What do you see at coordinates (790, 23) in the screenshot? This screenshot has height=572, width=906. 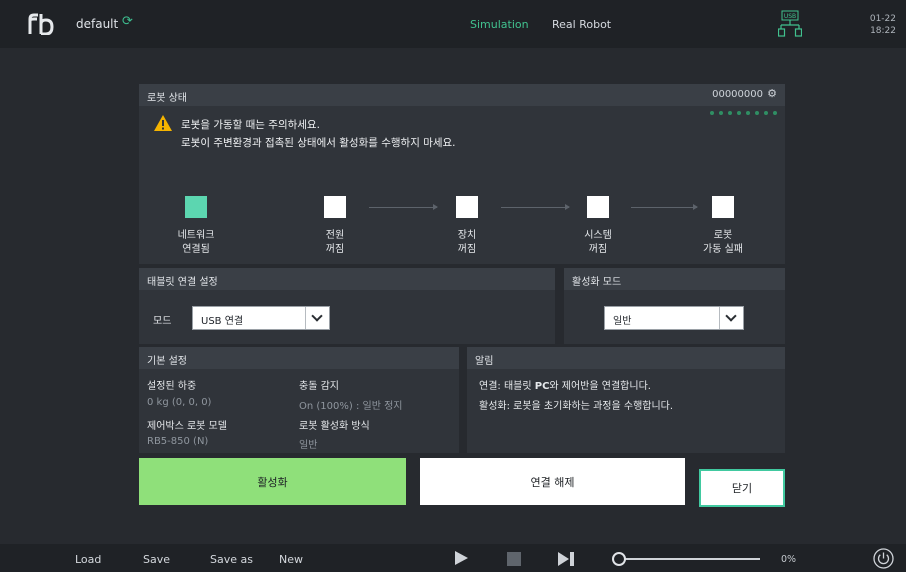 I see `usb-connection-icon: USB` at bounding box center [790, 23].